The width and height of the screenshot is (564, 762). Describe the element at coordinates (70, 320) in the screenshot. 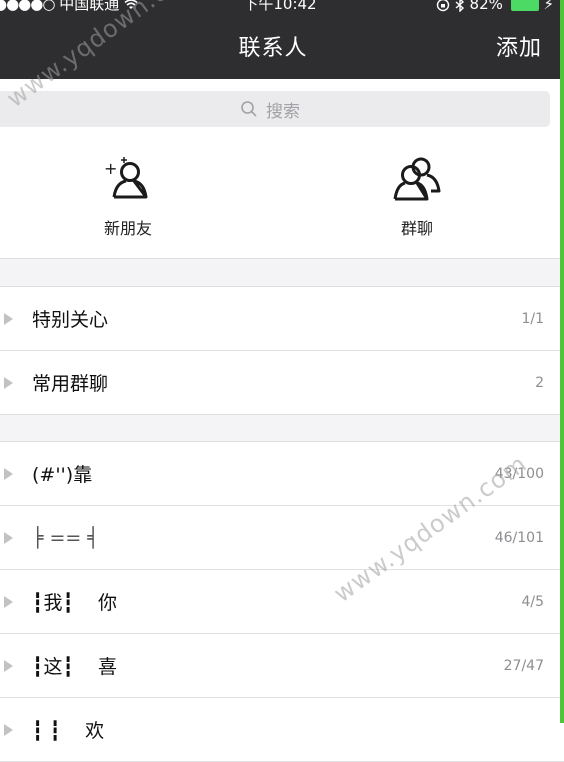

I see `group-name: 特别关心` at that location.